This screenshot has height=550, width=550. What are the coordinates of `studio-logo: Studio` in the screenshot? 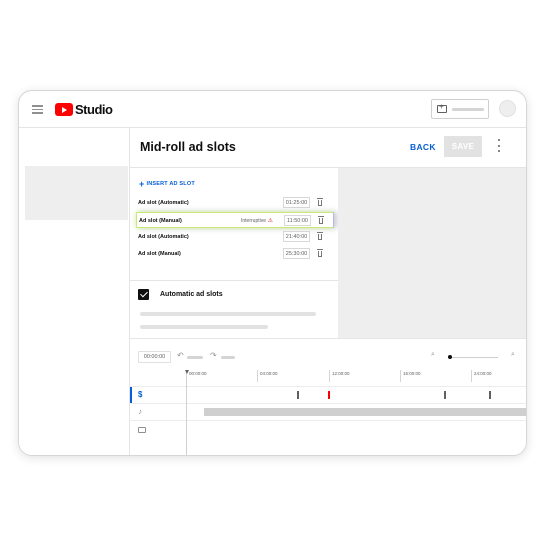 It's located at (84, 109).